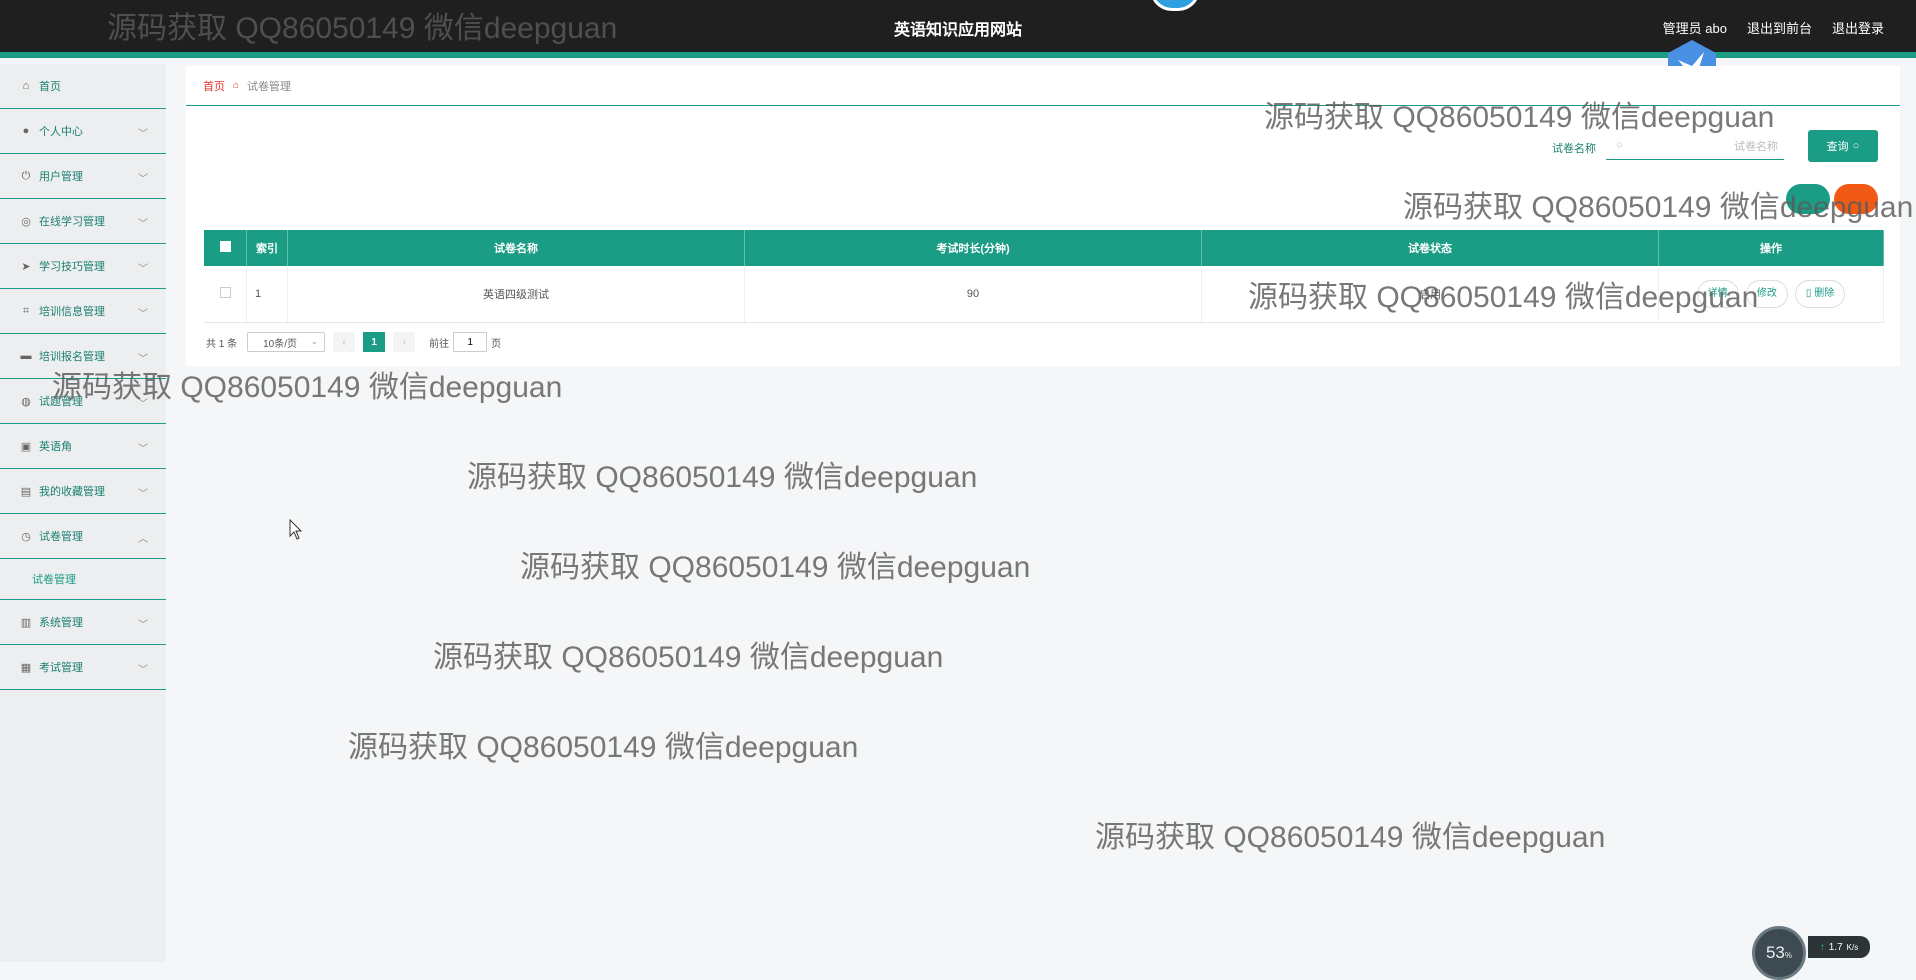  I want to click on edit-button: 修改, so click(1766, 294).